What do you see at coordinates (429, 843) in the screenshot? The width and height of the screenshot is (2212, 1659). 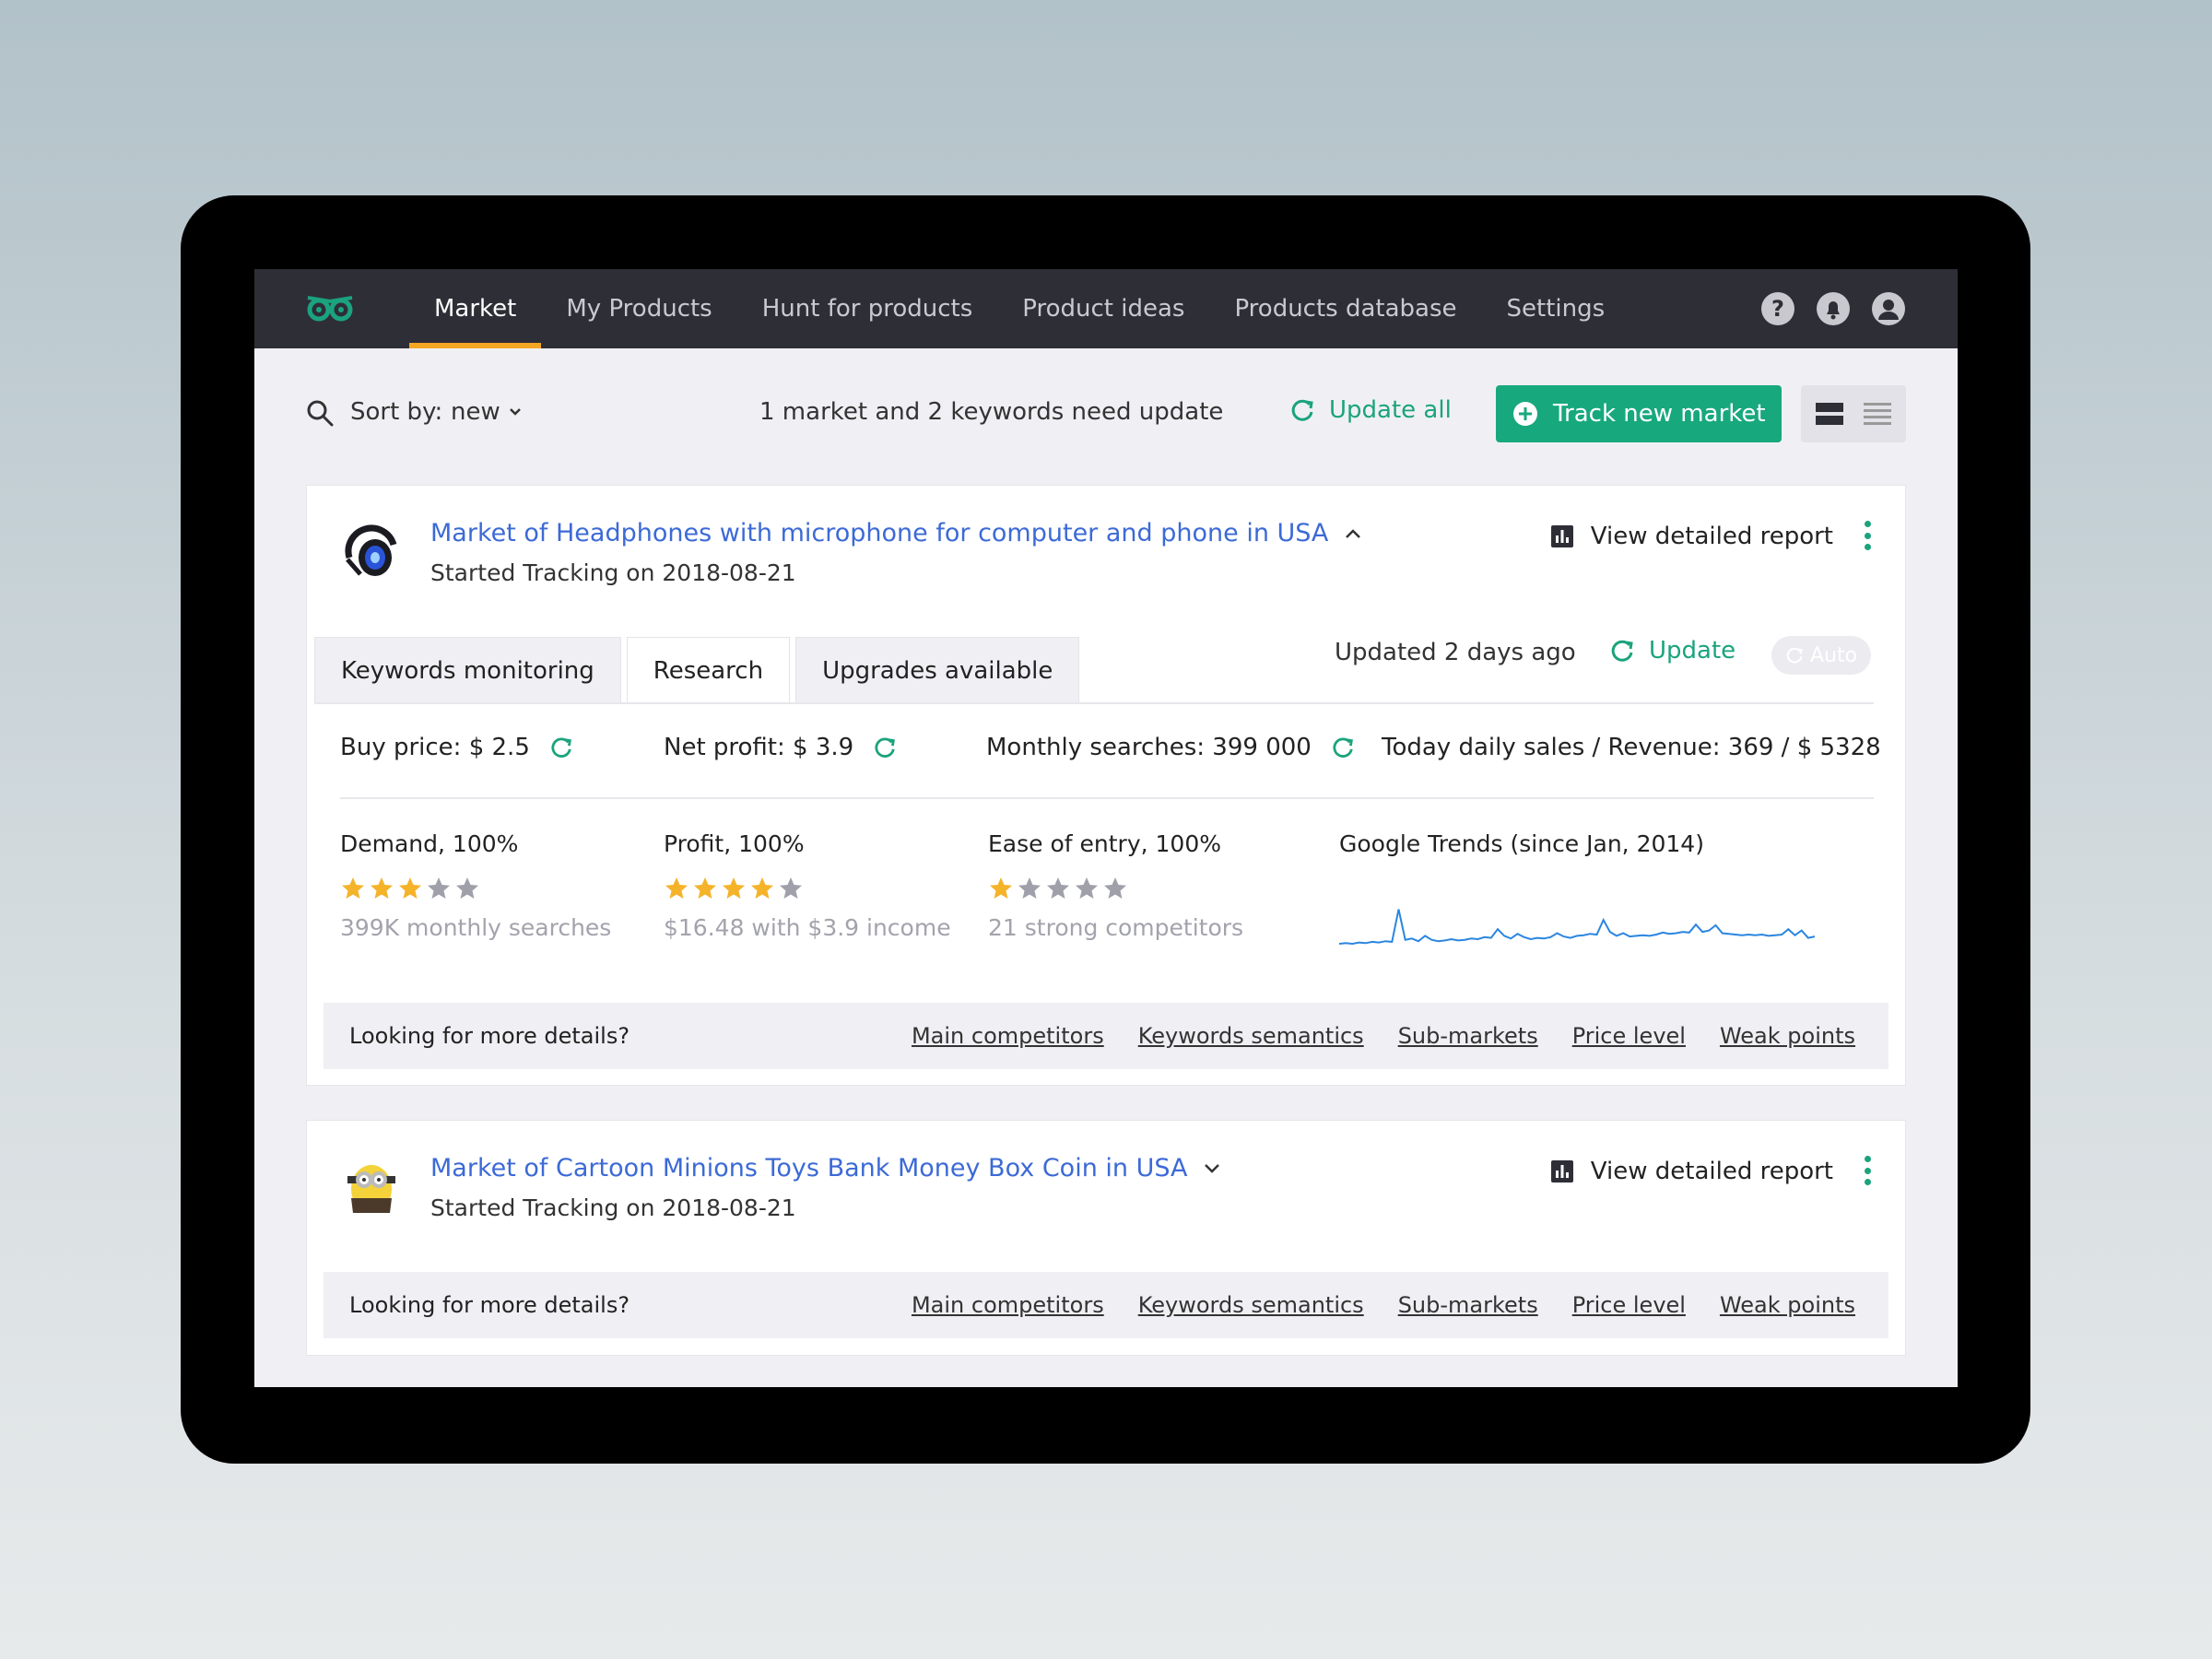 I see `demand-label: Demand, 100%` at bounding box center [429, 843].